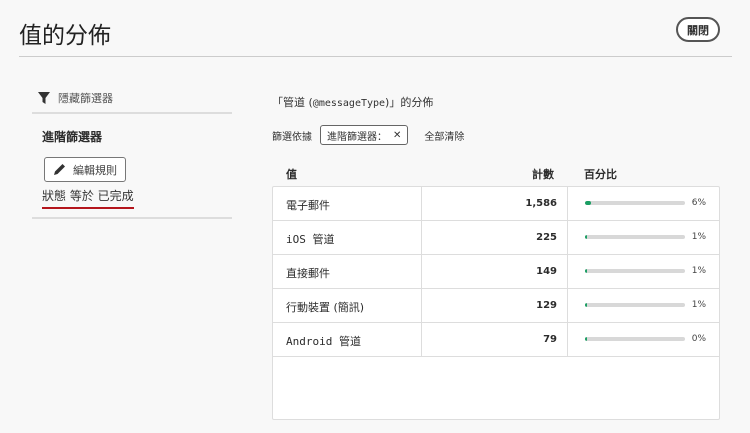  What do you see at coordinates (347, 203) in the screenshot?
I see `row-value: 電子郵件` at bounding box center [347, 203].